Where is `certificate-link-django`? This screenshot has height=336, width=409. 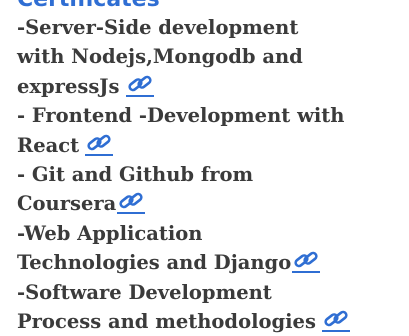
certificate-link-django is located at coordinates (306, 261).